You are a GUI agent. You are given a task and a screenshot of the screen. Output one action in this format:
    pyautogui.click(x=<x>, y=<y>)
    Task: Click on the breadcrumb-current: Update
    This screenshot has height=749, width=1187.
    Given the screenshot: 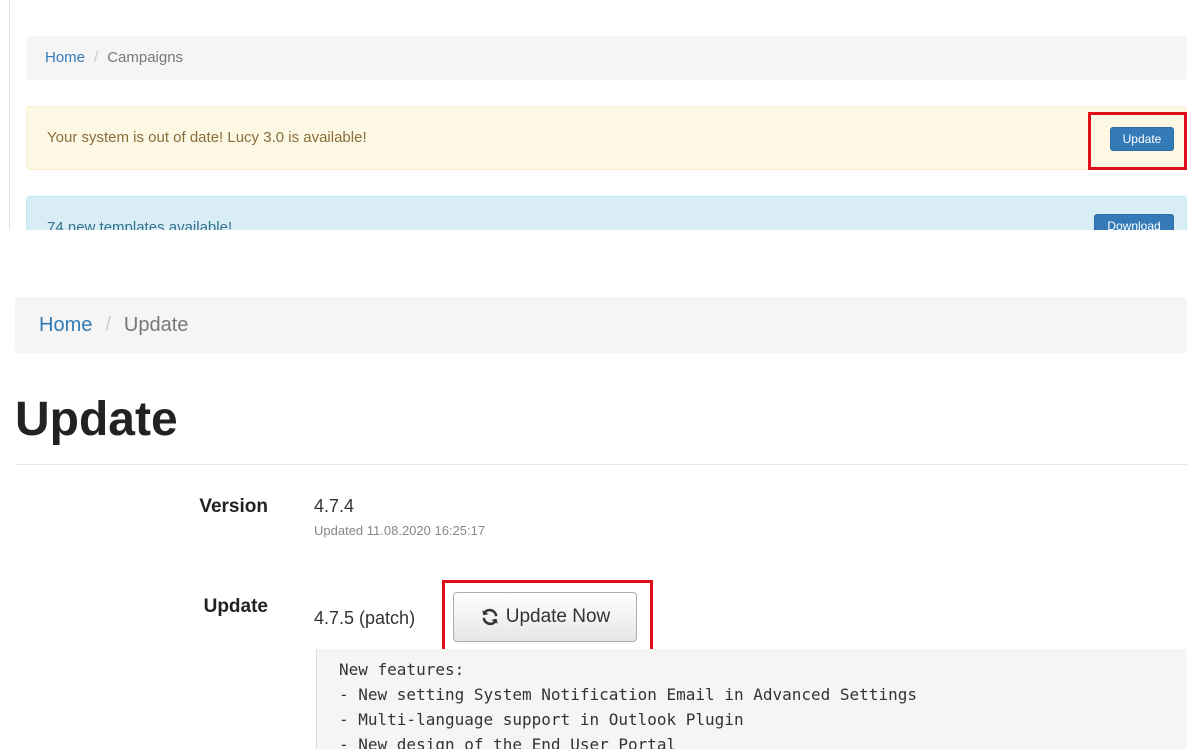 What is the action you would take?
    pyautogui.click(x=156, y=325)
    